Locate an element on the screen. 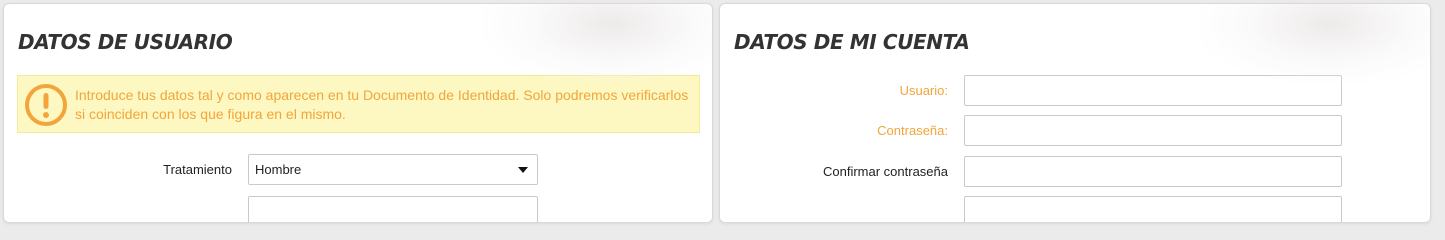 Image resolution: width=1445 pixels, height=240 pixels. username-row: Usuario: is located at coordinates (1070, 90).